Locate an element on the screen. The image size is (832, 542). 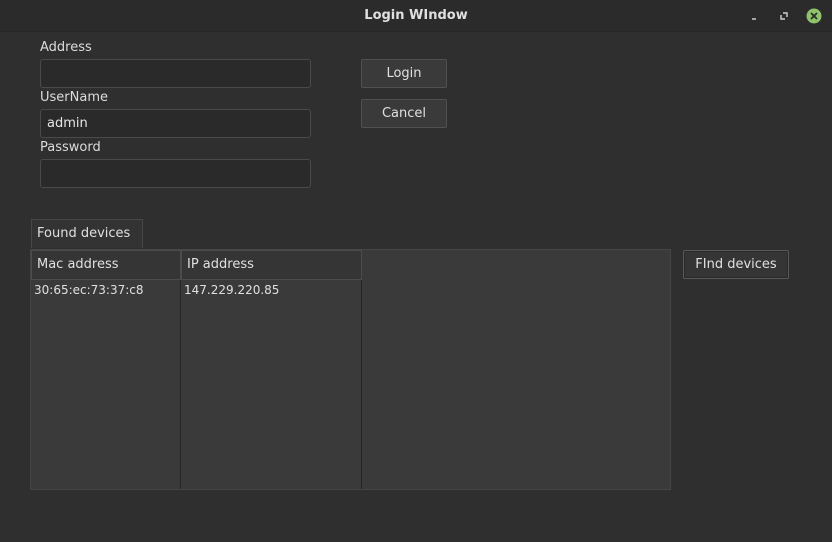
minimize-button is located at coordinates (754, 16).